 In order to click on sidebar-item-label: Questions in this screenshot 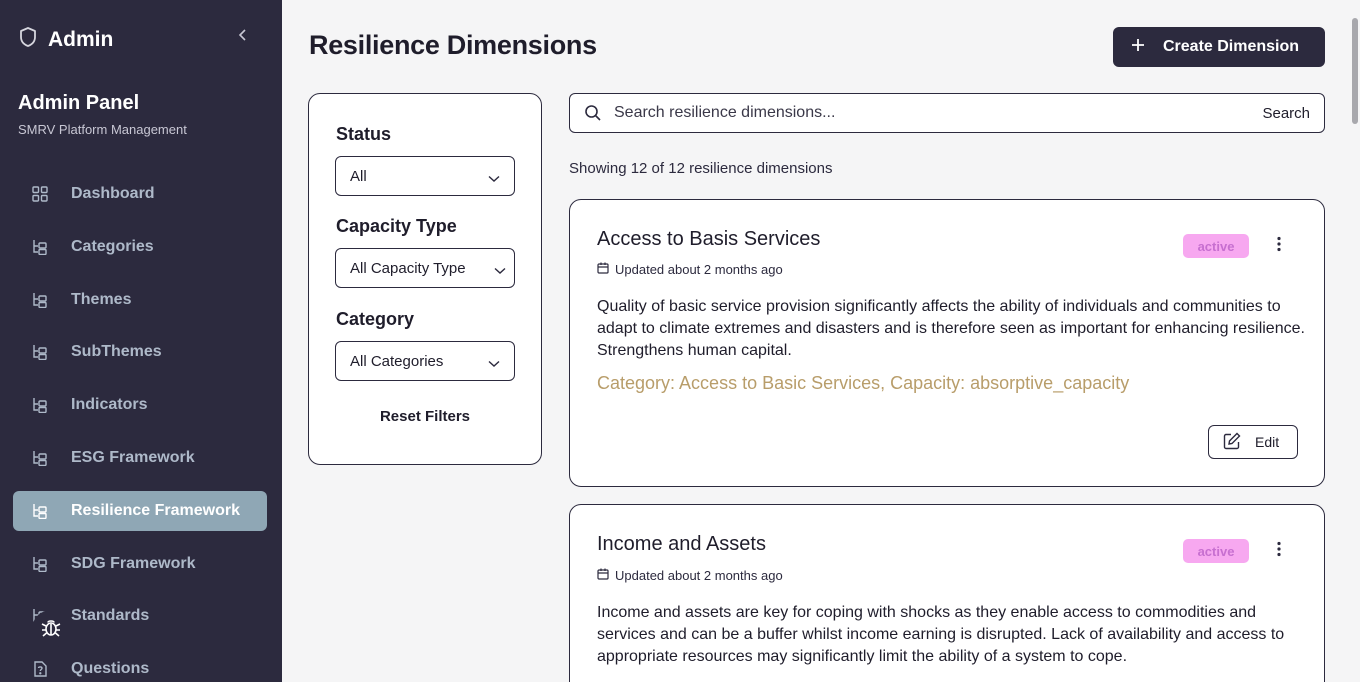, I will do `click(110, 669)`.